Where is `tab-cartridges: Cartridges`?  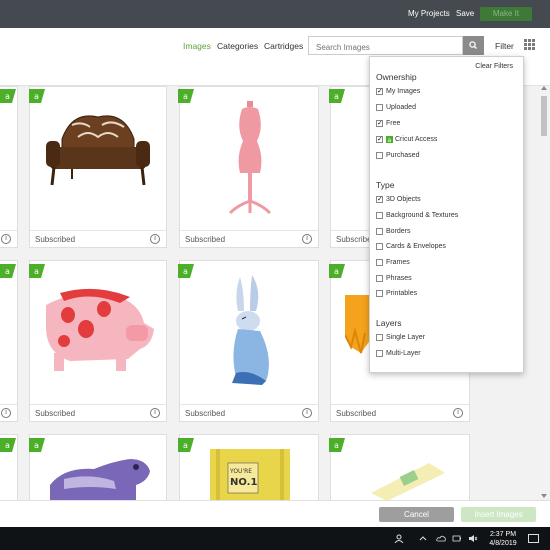
tab-cartridges: Cartridges is located at coordinates (283, 46).